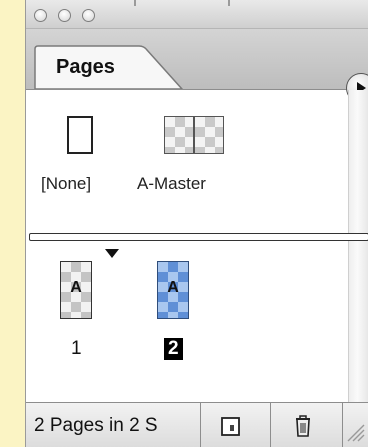 The width and height of the screenshot is (368, 447). I want to click on master-none-label: [None], so click(66, 183).